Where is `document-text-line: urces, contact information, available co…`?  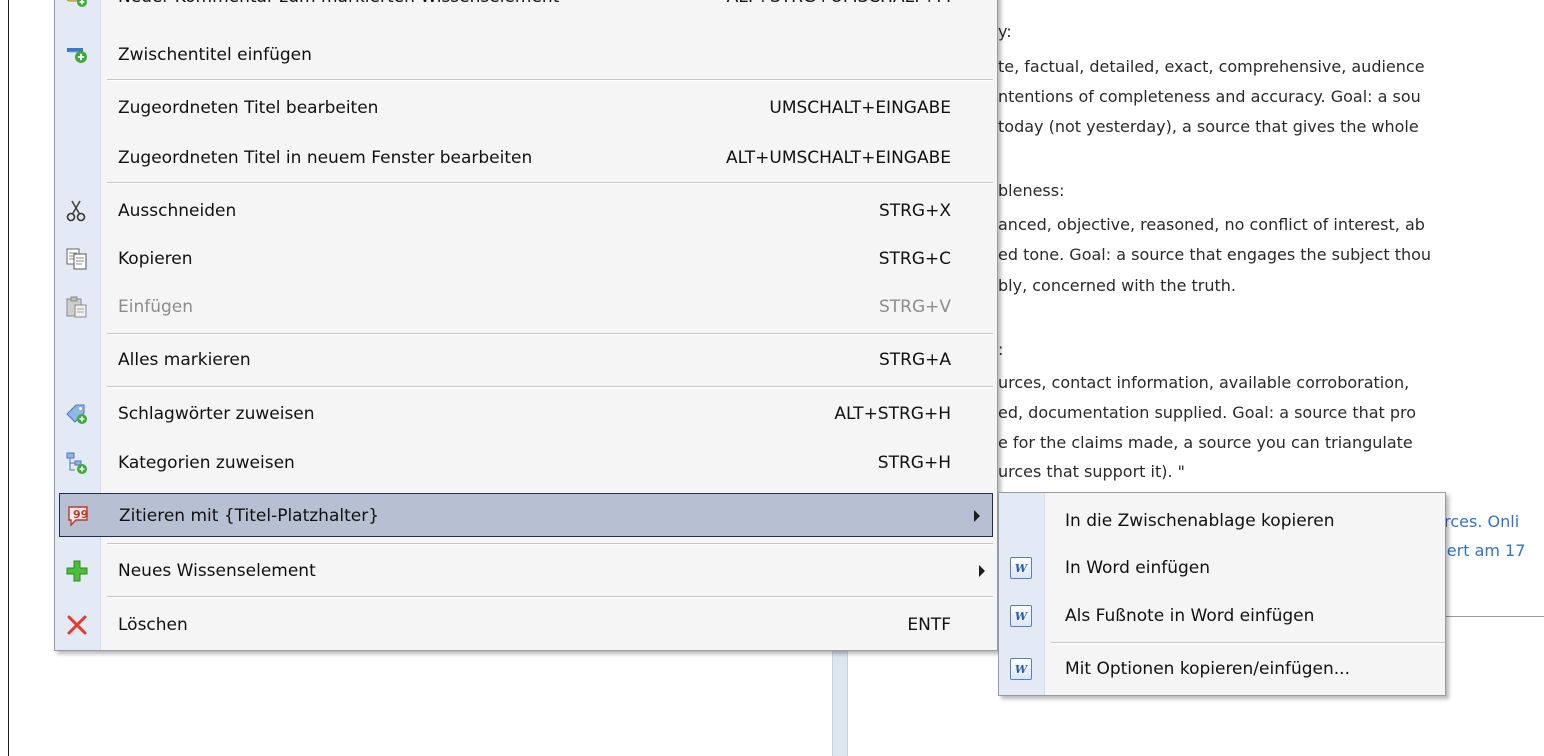
document-text-line: urces, contact information, available co… is located at coordinates (1204, 382).